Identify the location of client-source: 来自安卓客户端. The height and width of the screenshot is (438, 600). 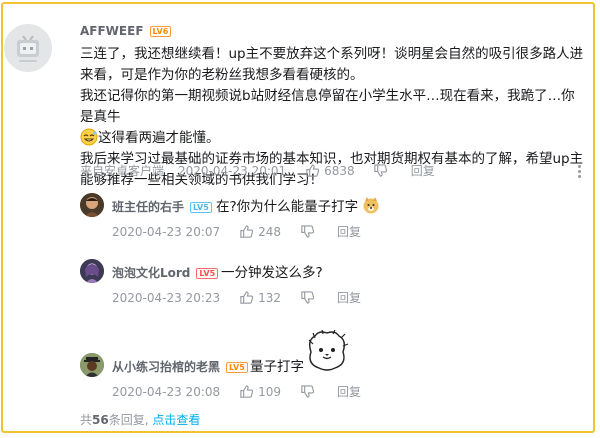
(122, 171).